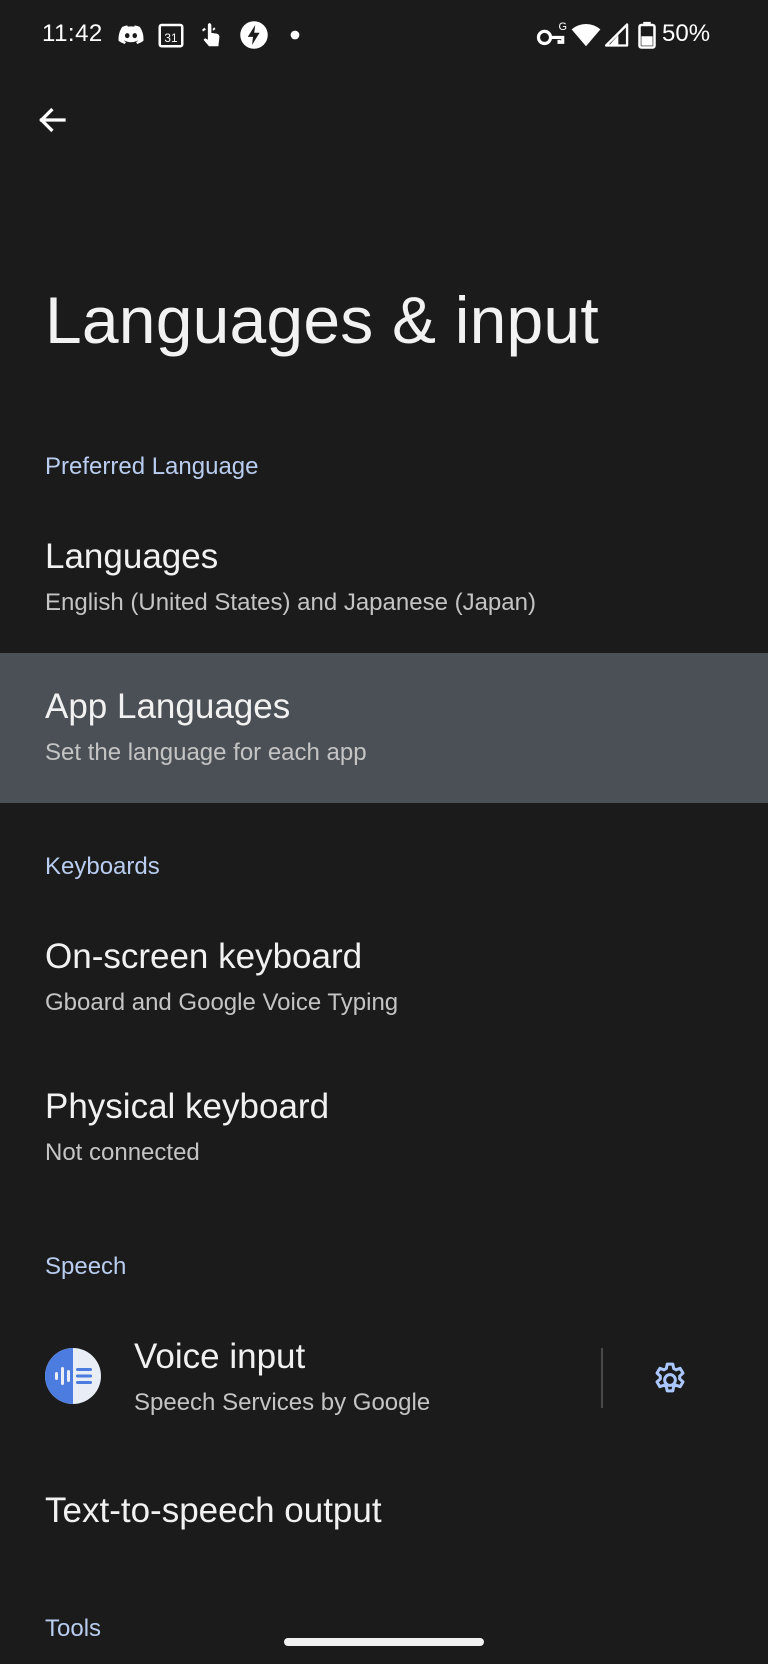  I want to click on battery-icon, so click(647, 35).